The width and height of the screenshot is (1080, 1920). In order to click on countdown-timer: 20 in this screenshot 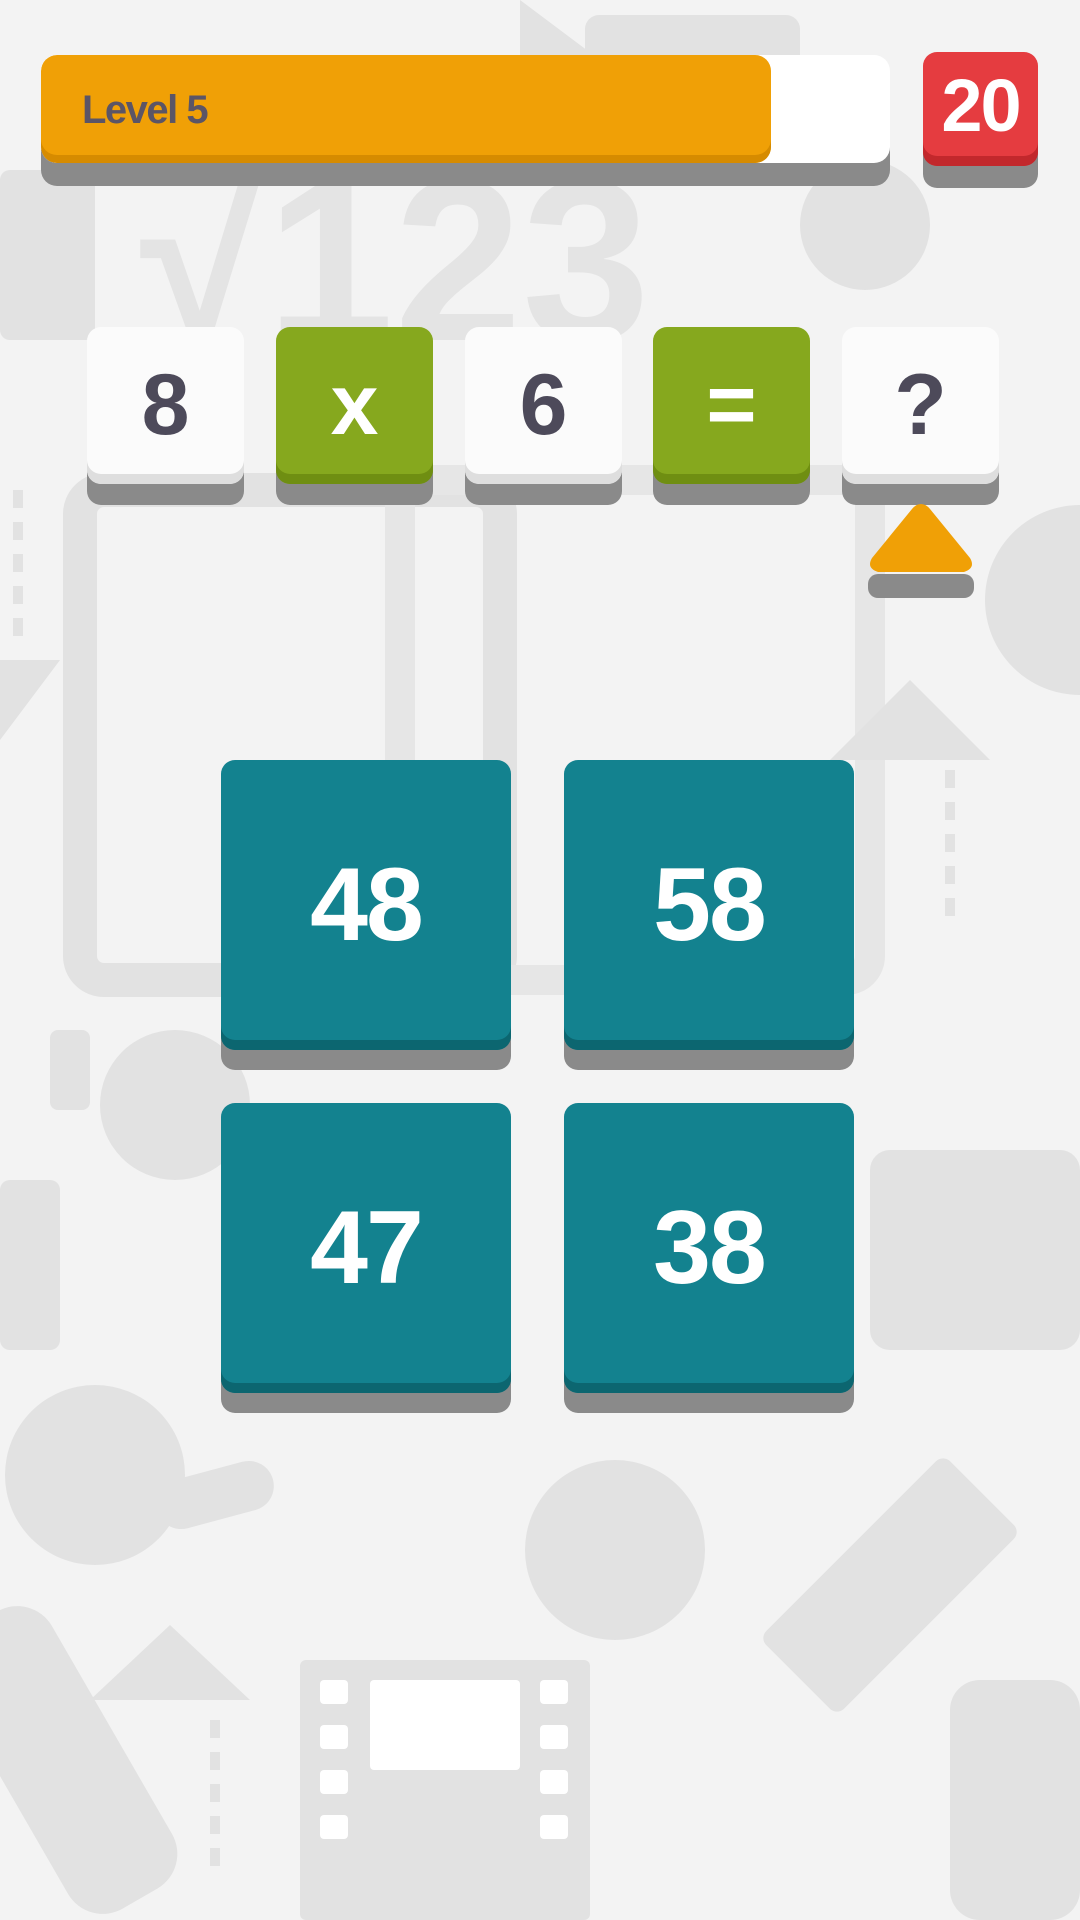, I will do `click(980, 109)`.